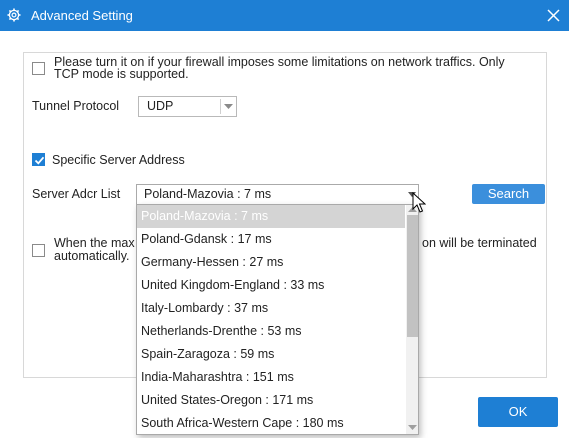 This screenshot has height=438, width=569. Describe the element at coordinates (518, 412) in the screenshot. I see `ok-button: OK` at that location.